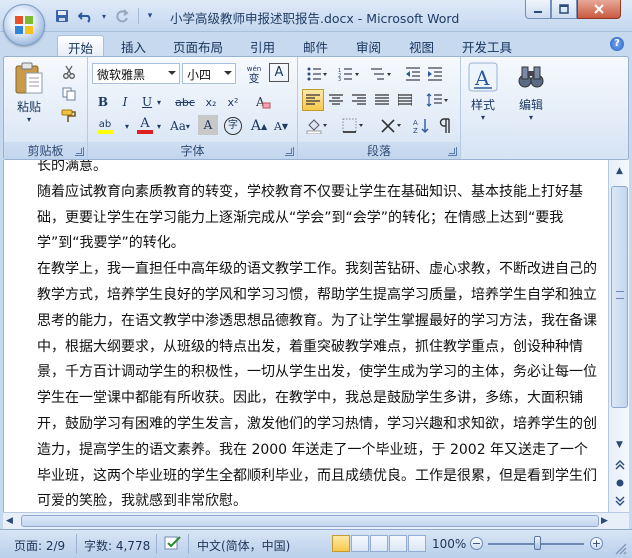  I want to click on minimize-icon, so click(538, 12).